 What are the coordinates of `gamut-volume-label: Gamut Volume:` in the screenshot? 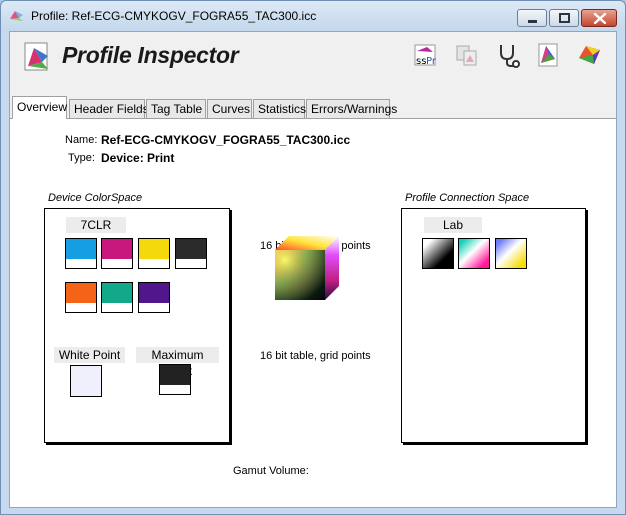 It's located at (271, 471).